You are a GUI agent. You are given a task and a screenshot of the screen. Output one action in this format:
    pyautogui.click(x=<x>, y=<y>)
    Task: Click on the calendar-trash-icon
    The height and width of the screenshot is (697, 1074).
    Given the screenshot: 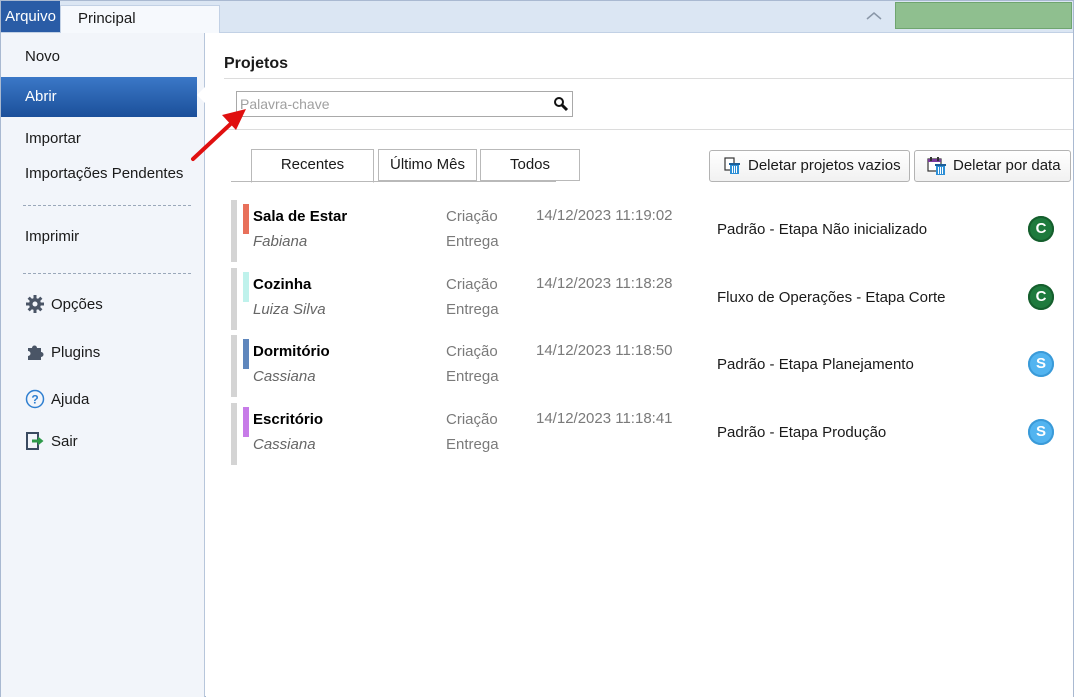 What is the action you would take?
    pyautogui.click(x=936, y=166)
    